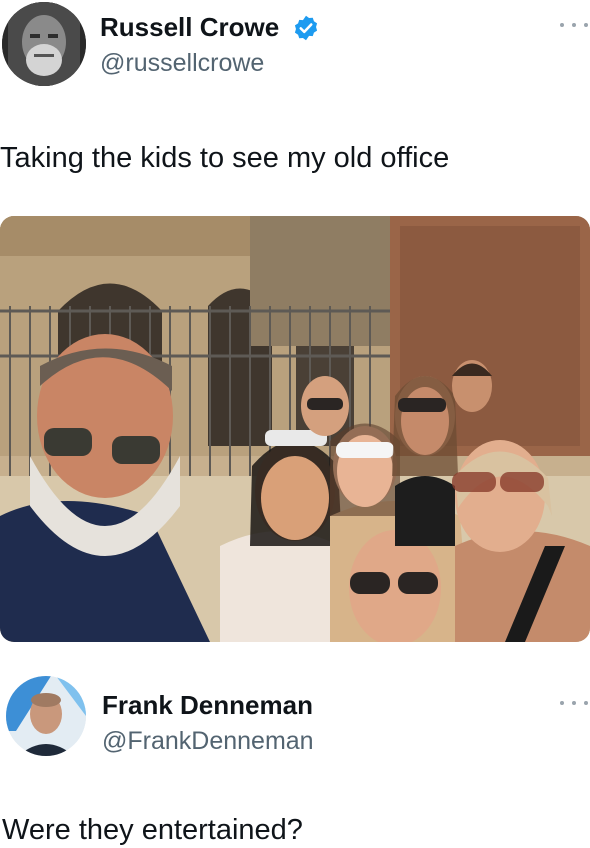  What do you see at coordinates (208, 741) in the screenshot?
I see `author-handle: @FrankDenneman` at bounding box center [208, 741].